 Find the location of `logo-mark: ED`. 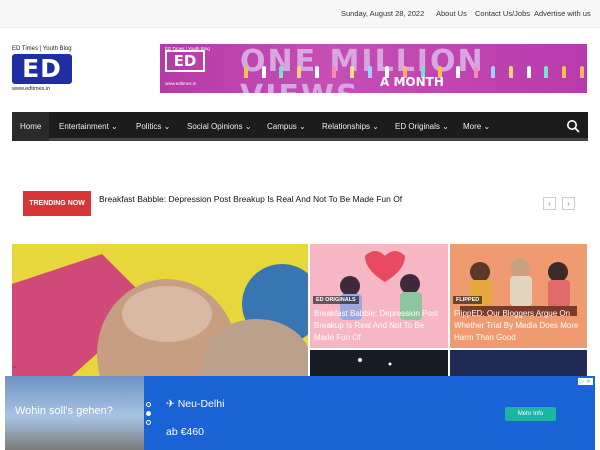

logo-mark: ED is located at coordinates (42, 69).